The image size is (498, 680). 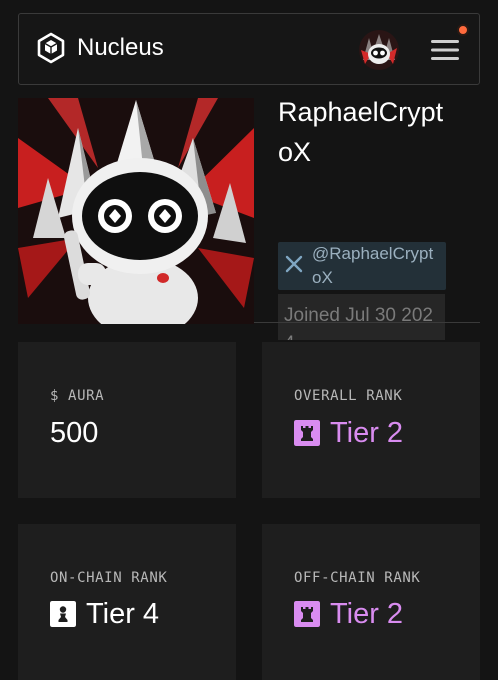 I want to click on stat-value: 500, so click(x=74, y=433).